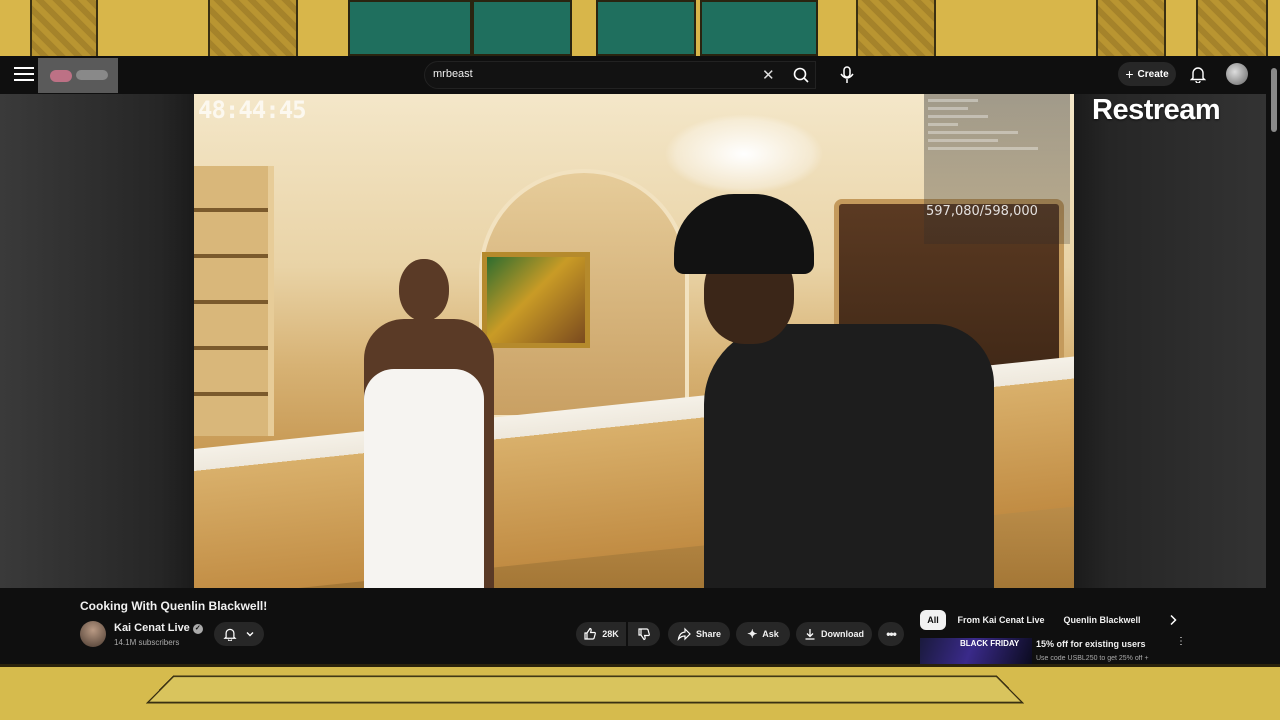 Image resolution: width=1280 pixels, height=720 pixels. What do you see at coordinates (174, 606) in the screenshot?
I see `video-title-text: Cooking With Quenlin Blackwell!` at bounding box center [174, 606].